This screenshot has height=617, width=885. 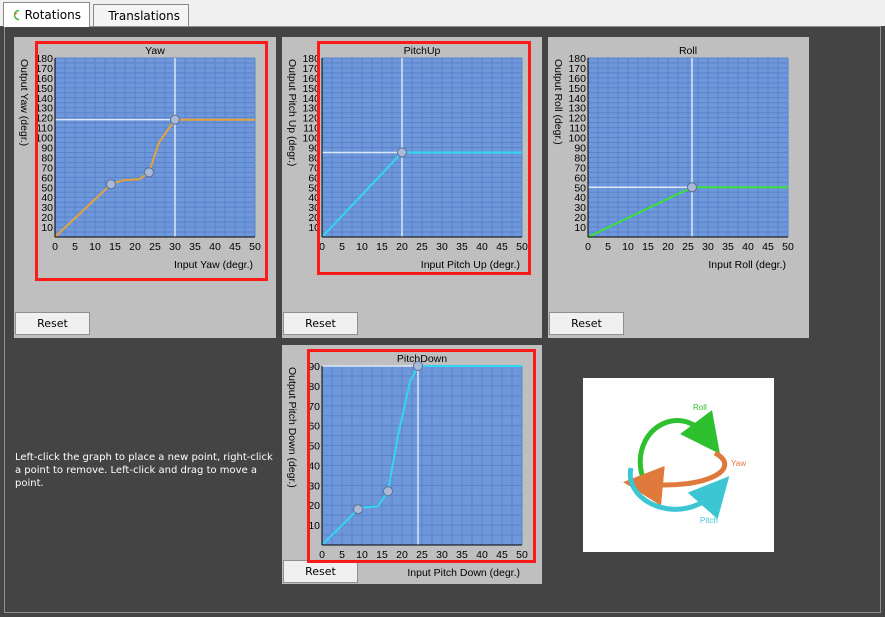 What do you see at coordinates (314, 486) in the screenshot?
I see `y-tick-label: 30` at bounding box center [314, 486].